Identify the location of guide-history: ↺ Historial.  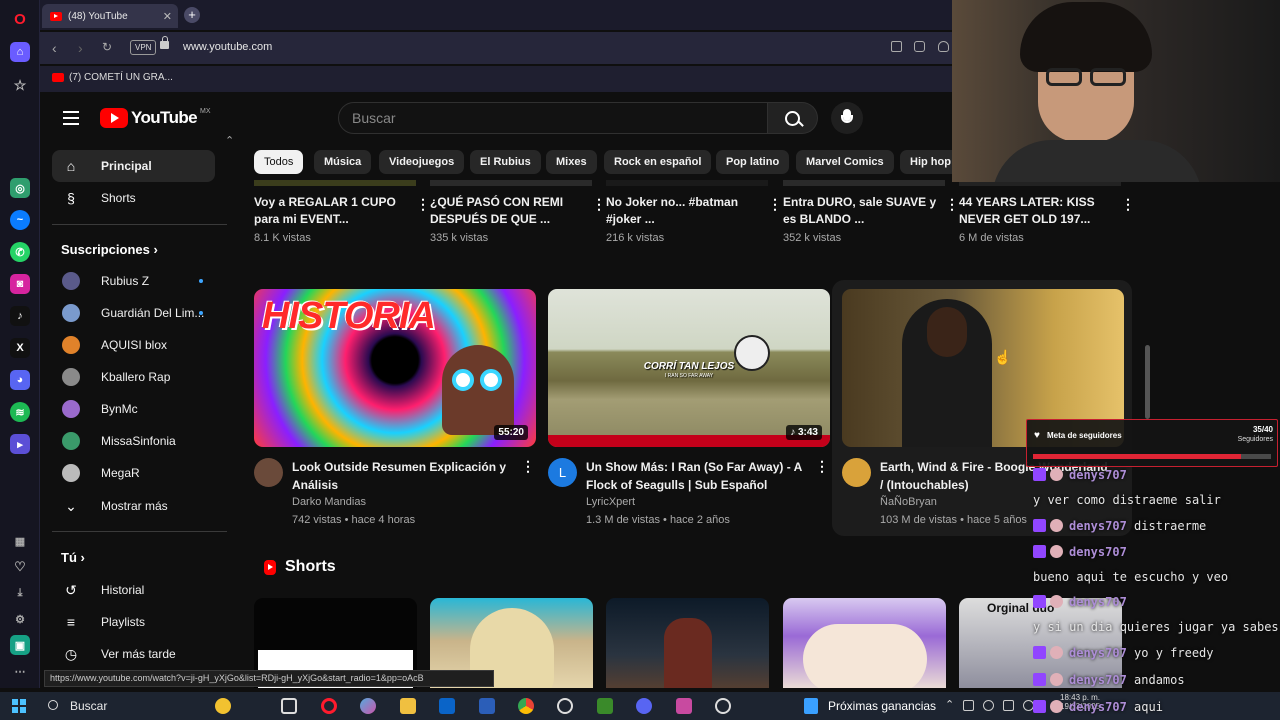
(133, 590).